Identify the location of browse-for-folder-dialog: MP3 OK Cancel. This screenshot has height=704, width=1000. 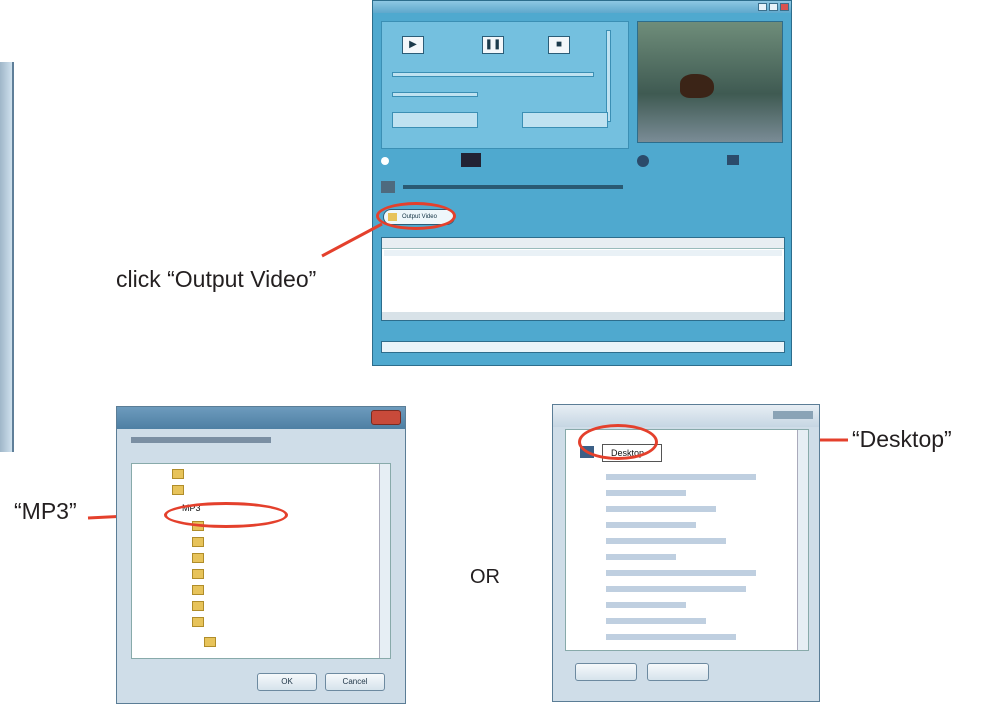
(261, 555).